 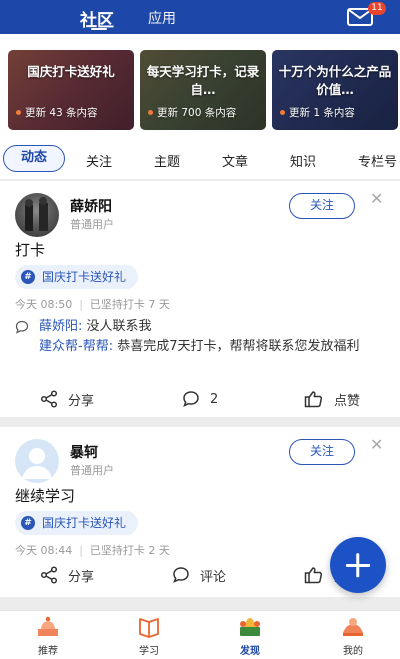 I want to click on banner-card: 每天学习打卡，记录自… 更新 700 条内容, so click(x=203, y=90).